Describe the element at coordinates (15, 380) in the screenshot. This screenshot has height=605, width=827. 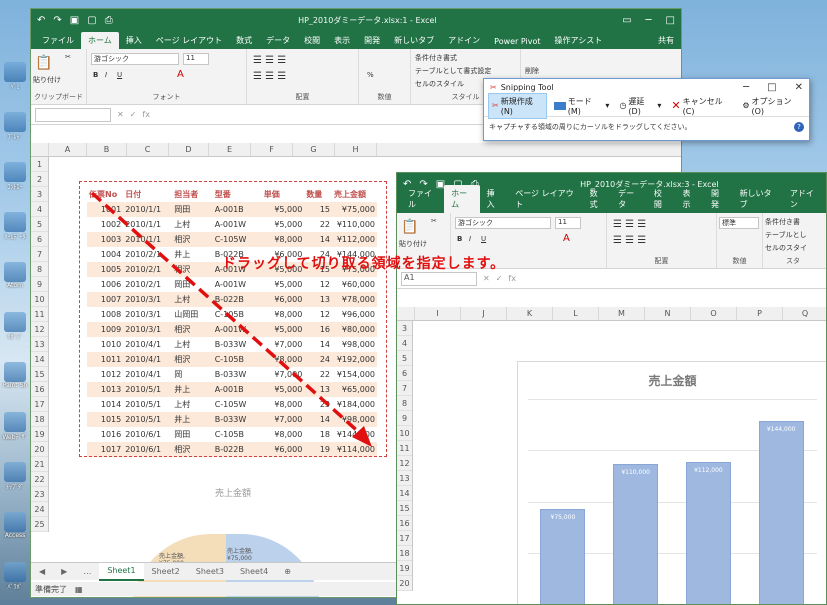
I see `desktop-icon: Paint Sh` at that location.